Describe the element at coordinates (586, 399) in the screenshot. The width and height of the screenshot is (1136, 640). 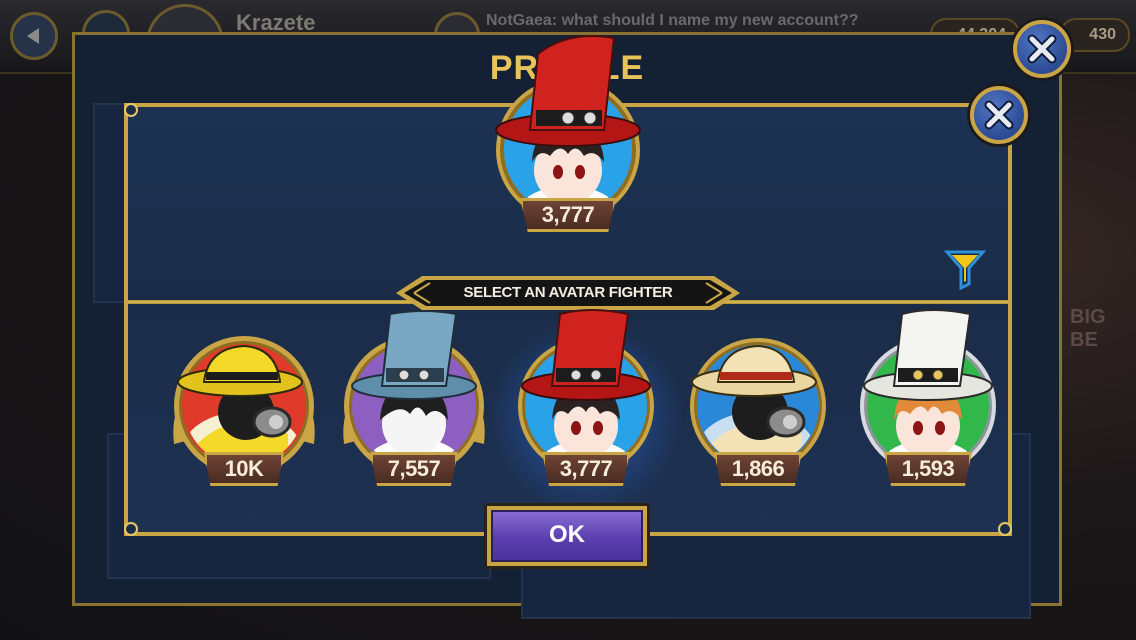
I see `avatar-option-3: 3,777` at that location.